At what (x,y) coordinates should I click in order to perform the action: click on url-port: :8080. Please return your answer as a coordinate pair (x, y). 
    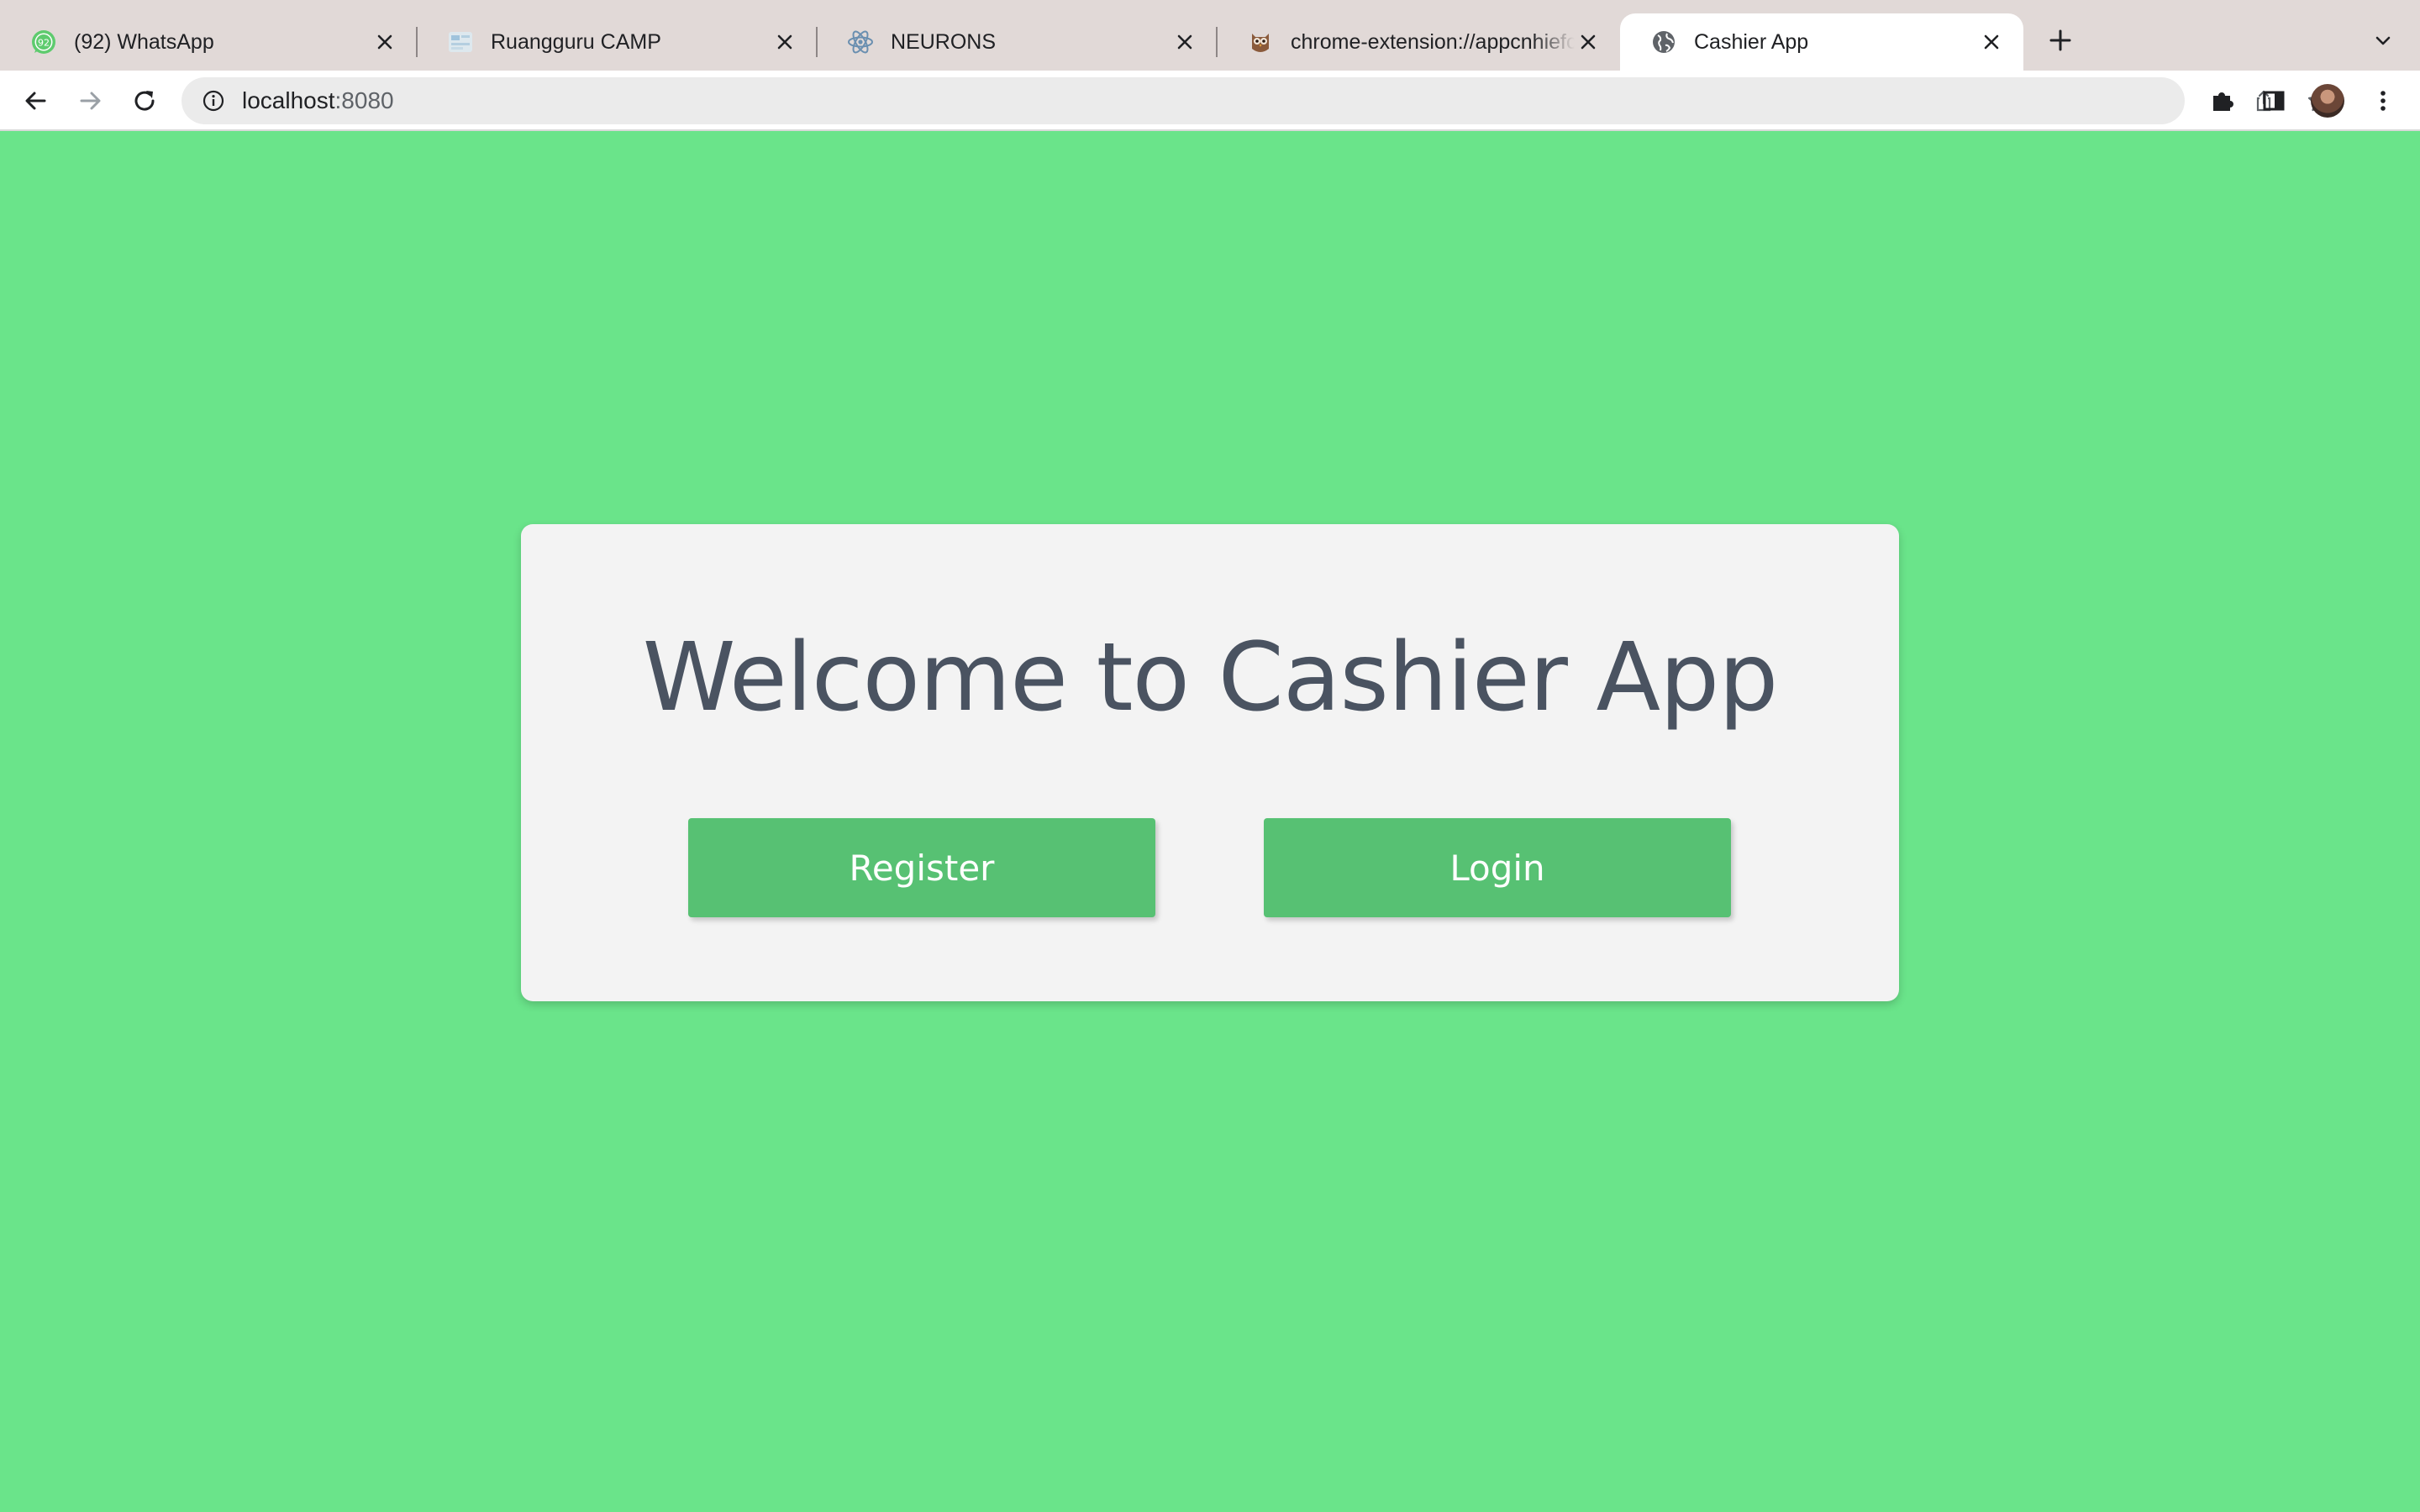
    Looking at the image, I should click on (364, 100).